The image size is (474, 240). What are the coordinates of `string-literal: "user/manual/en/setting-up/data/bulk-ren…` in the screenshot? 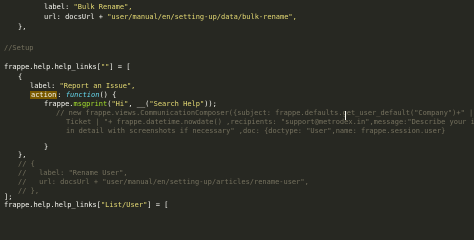 It's located at (202, 17).